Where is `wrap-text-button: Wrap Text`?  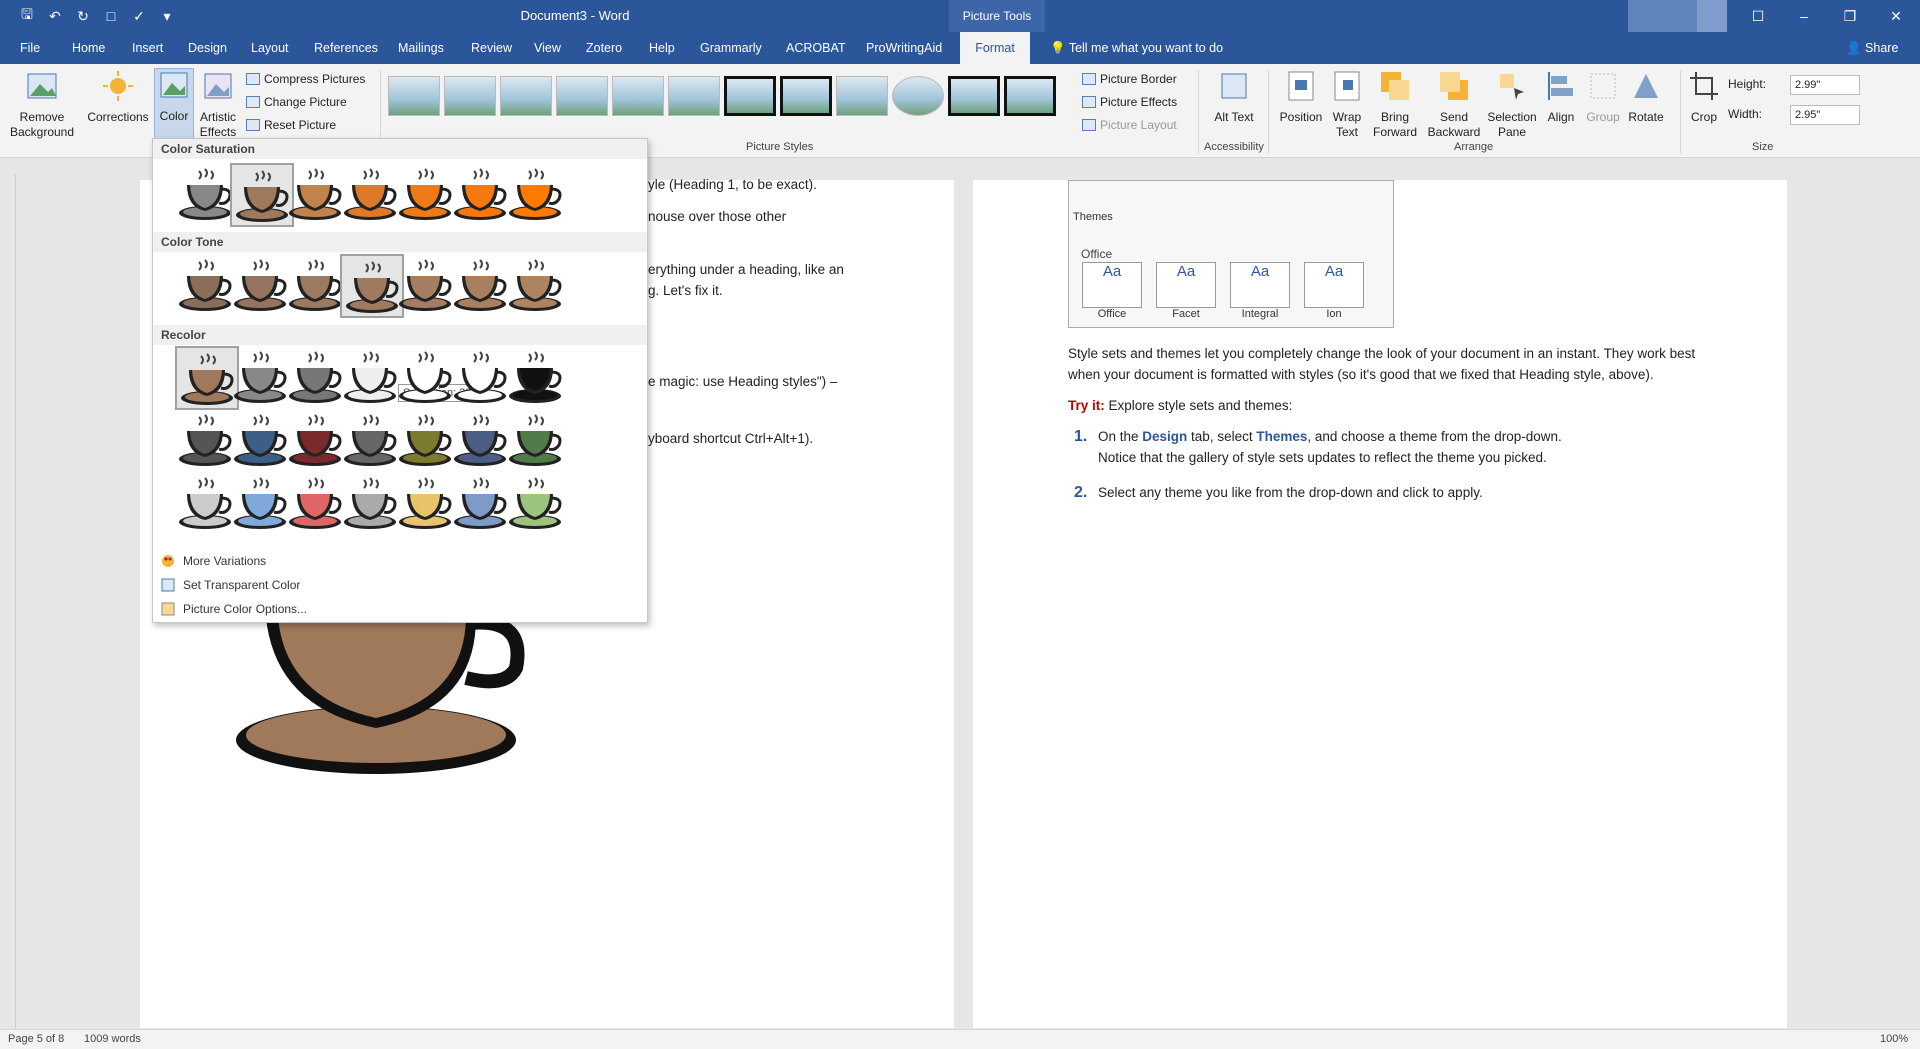 wrap-text-button: Wrap Text is located at coordinates (1347, 105).